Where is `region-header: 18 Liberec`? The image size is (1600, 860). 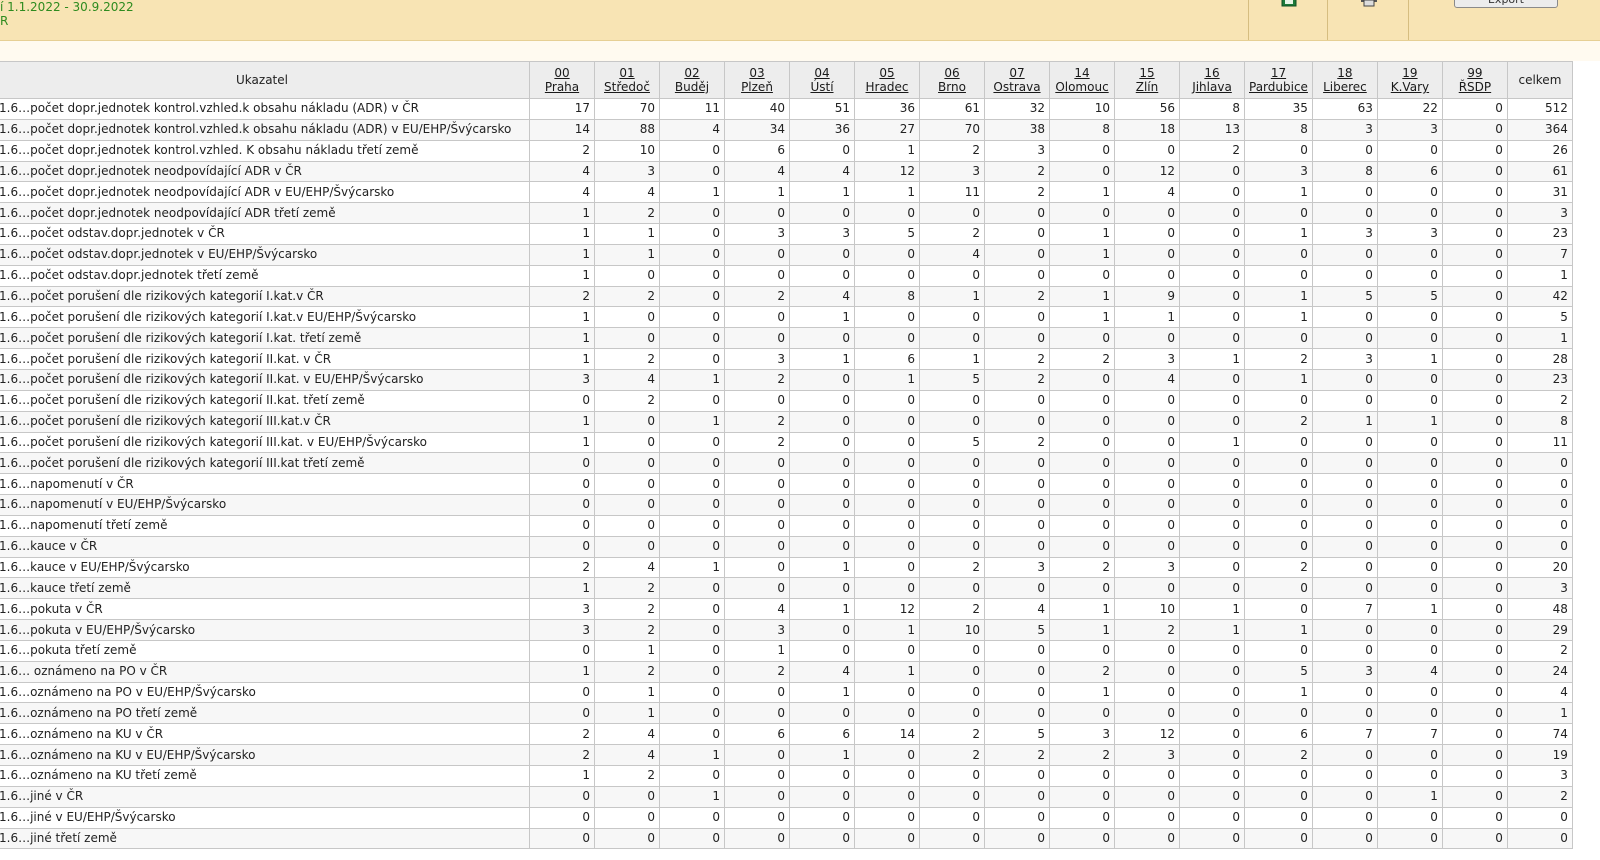
region-header: 18 Liberec is located at coordinates (1344, 80).